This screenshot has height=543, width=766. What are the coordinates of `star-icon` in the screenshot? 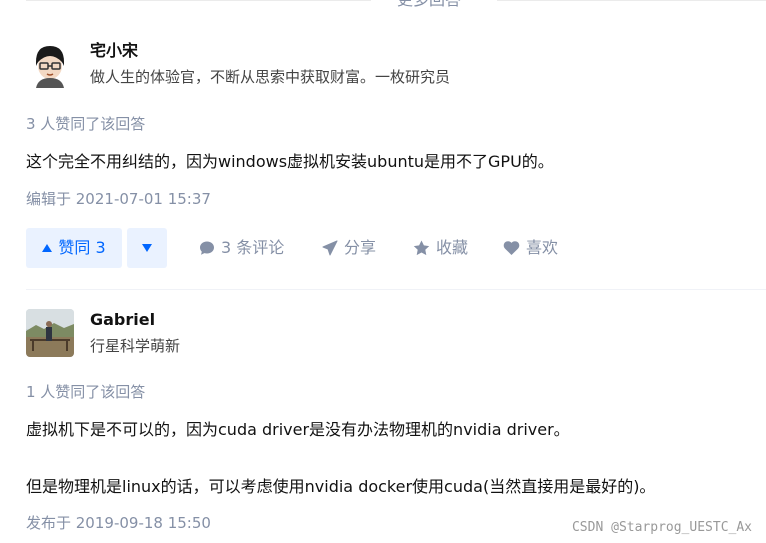 It's located at (421, 248).